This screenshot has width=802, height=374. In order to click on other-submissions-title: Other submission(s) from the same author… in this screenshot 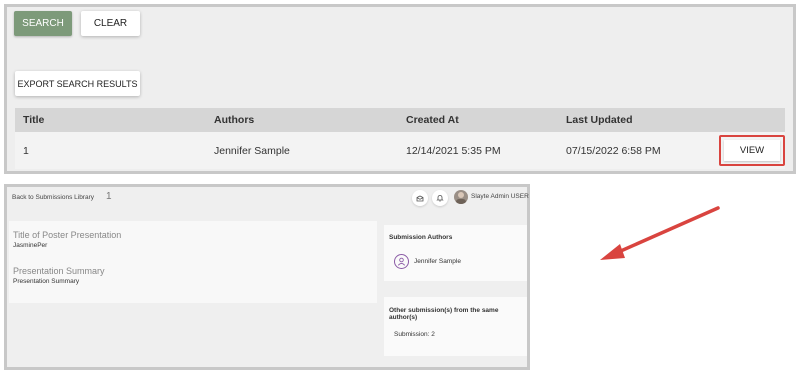, I will do `click(444, 314)`.